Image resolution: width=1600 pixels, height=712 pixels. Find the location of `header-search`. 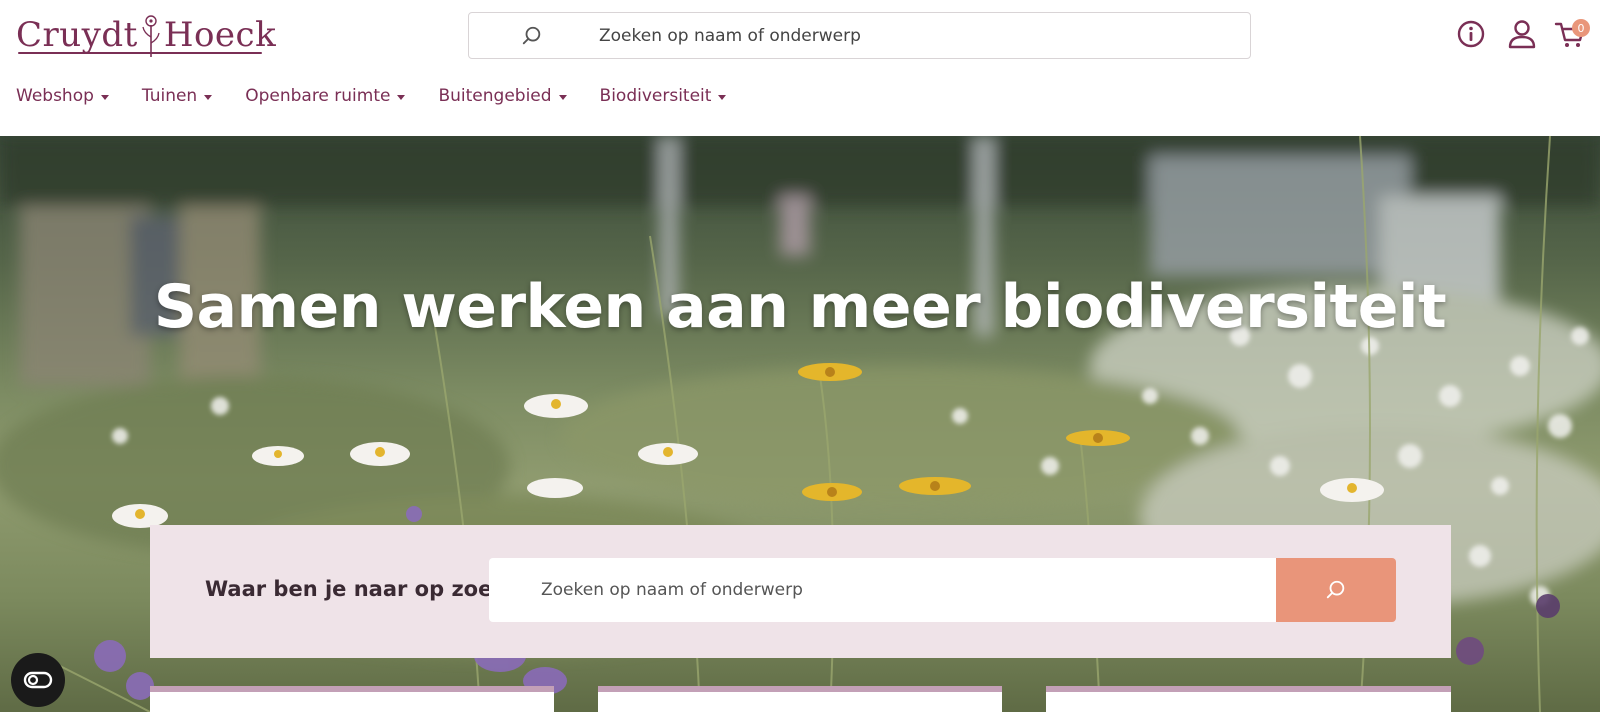

header-search is located at coordinates (859, 35).